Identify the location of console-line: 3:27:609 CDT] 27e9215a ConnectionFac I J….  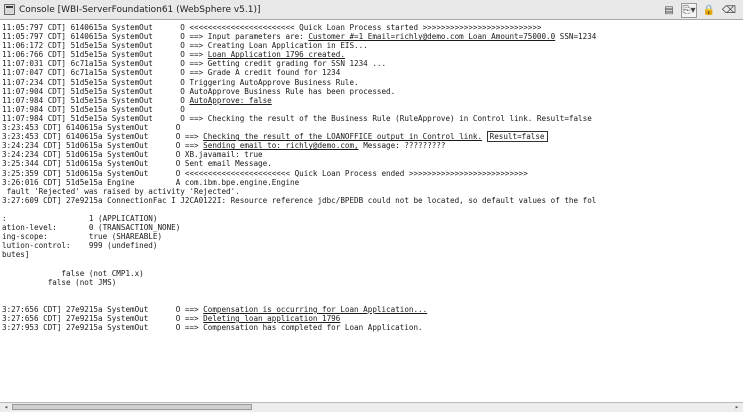
(371, 200).